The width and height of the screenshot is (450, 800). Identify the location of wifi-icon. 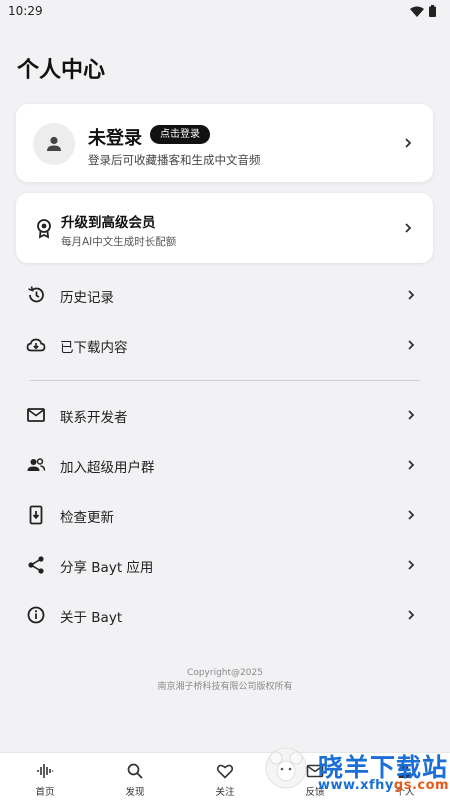
(417, 11).